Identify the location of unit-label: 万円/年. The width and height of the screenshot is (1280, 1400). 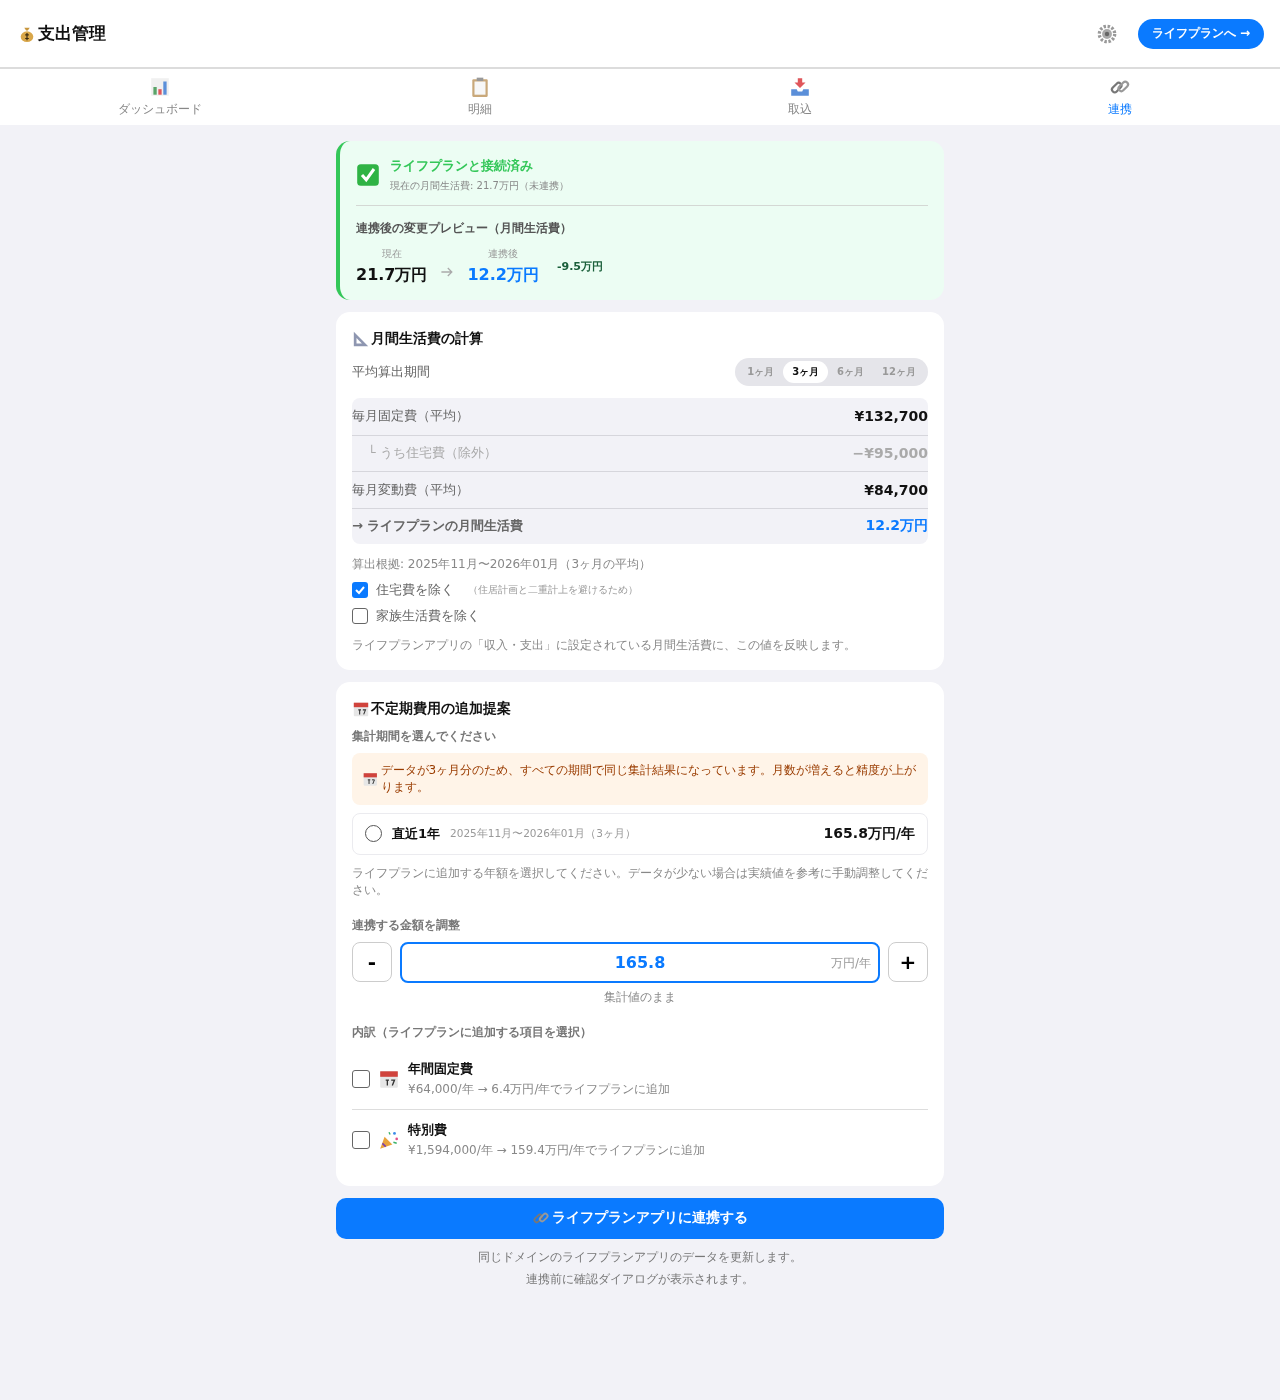
(850, 963).